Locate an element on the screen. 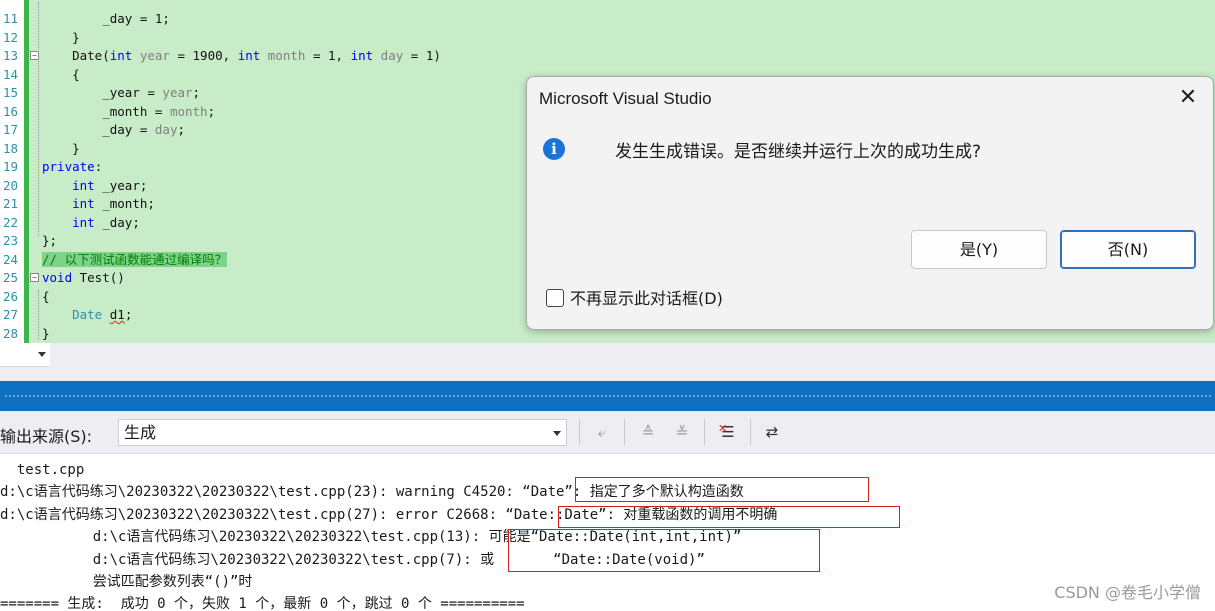  output-source-select: 生成 is located at coordinates (342, 432).